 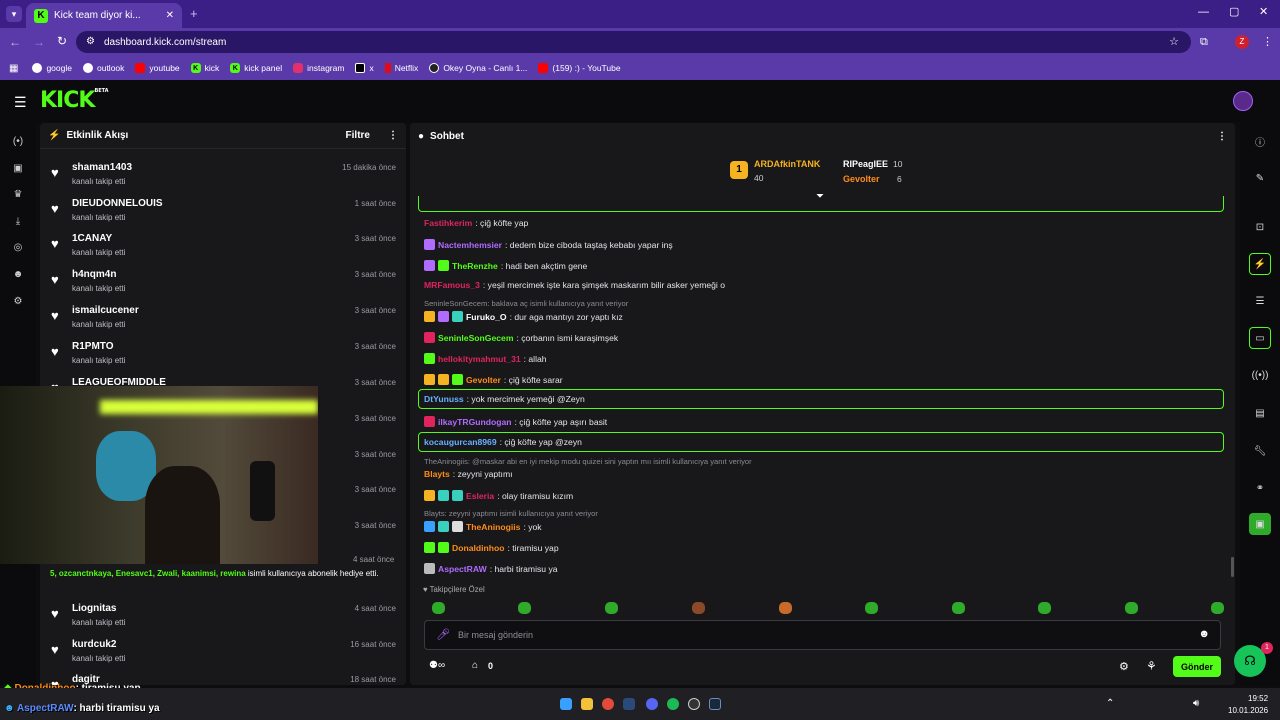 What do you see at coordinates (102, 167) in the screenshot?
I see `activity-username: shaman1403` at bounding box center [102, 167].